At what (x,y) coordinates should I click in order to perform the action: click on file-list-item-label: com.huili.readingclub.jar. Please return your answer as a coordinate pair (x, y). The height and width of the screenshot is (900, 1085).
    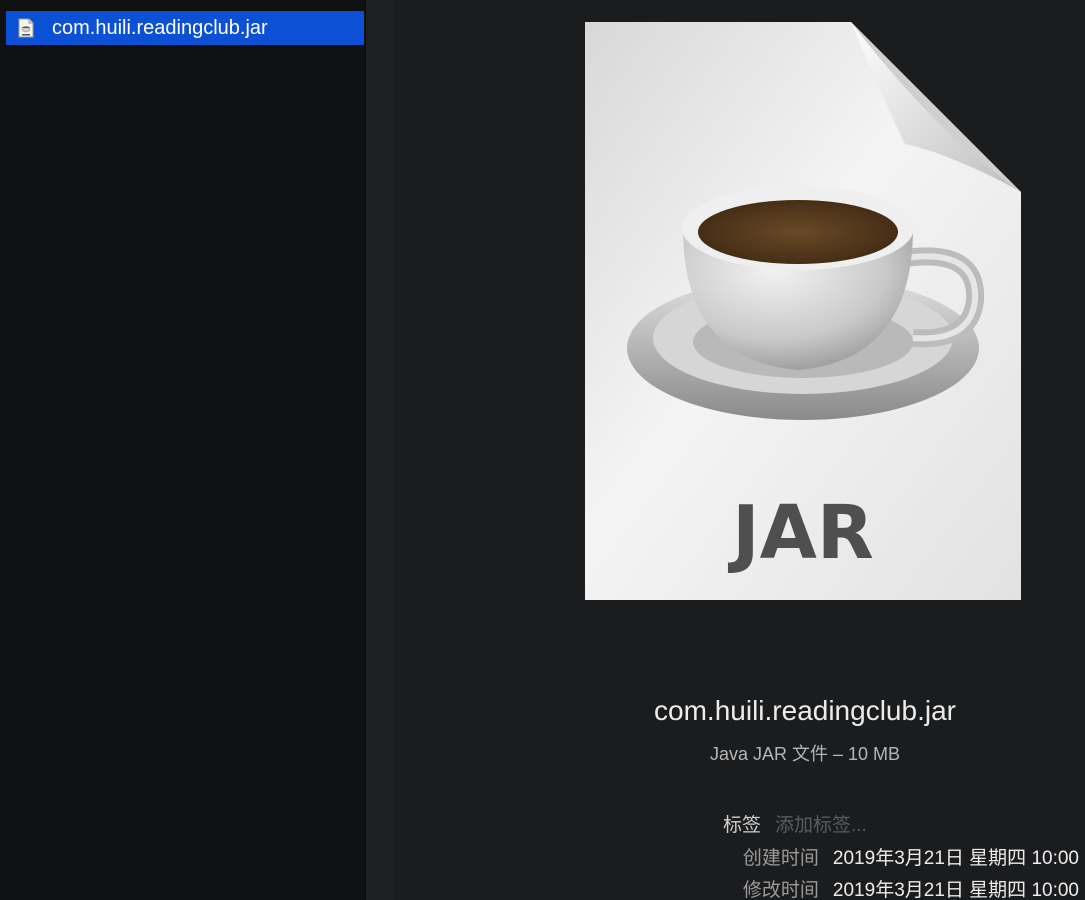
    Looking at the image, I should click on (160, 27).